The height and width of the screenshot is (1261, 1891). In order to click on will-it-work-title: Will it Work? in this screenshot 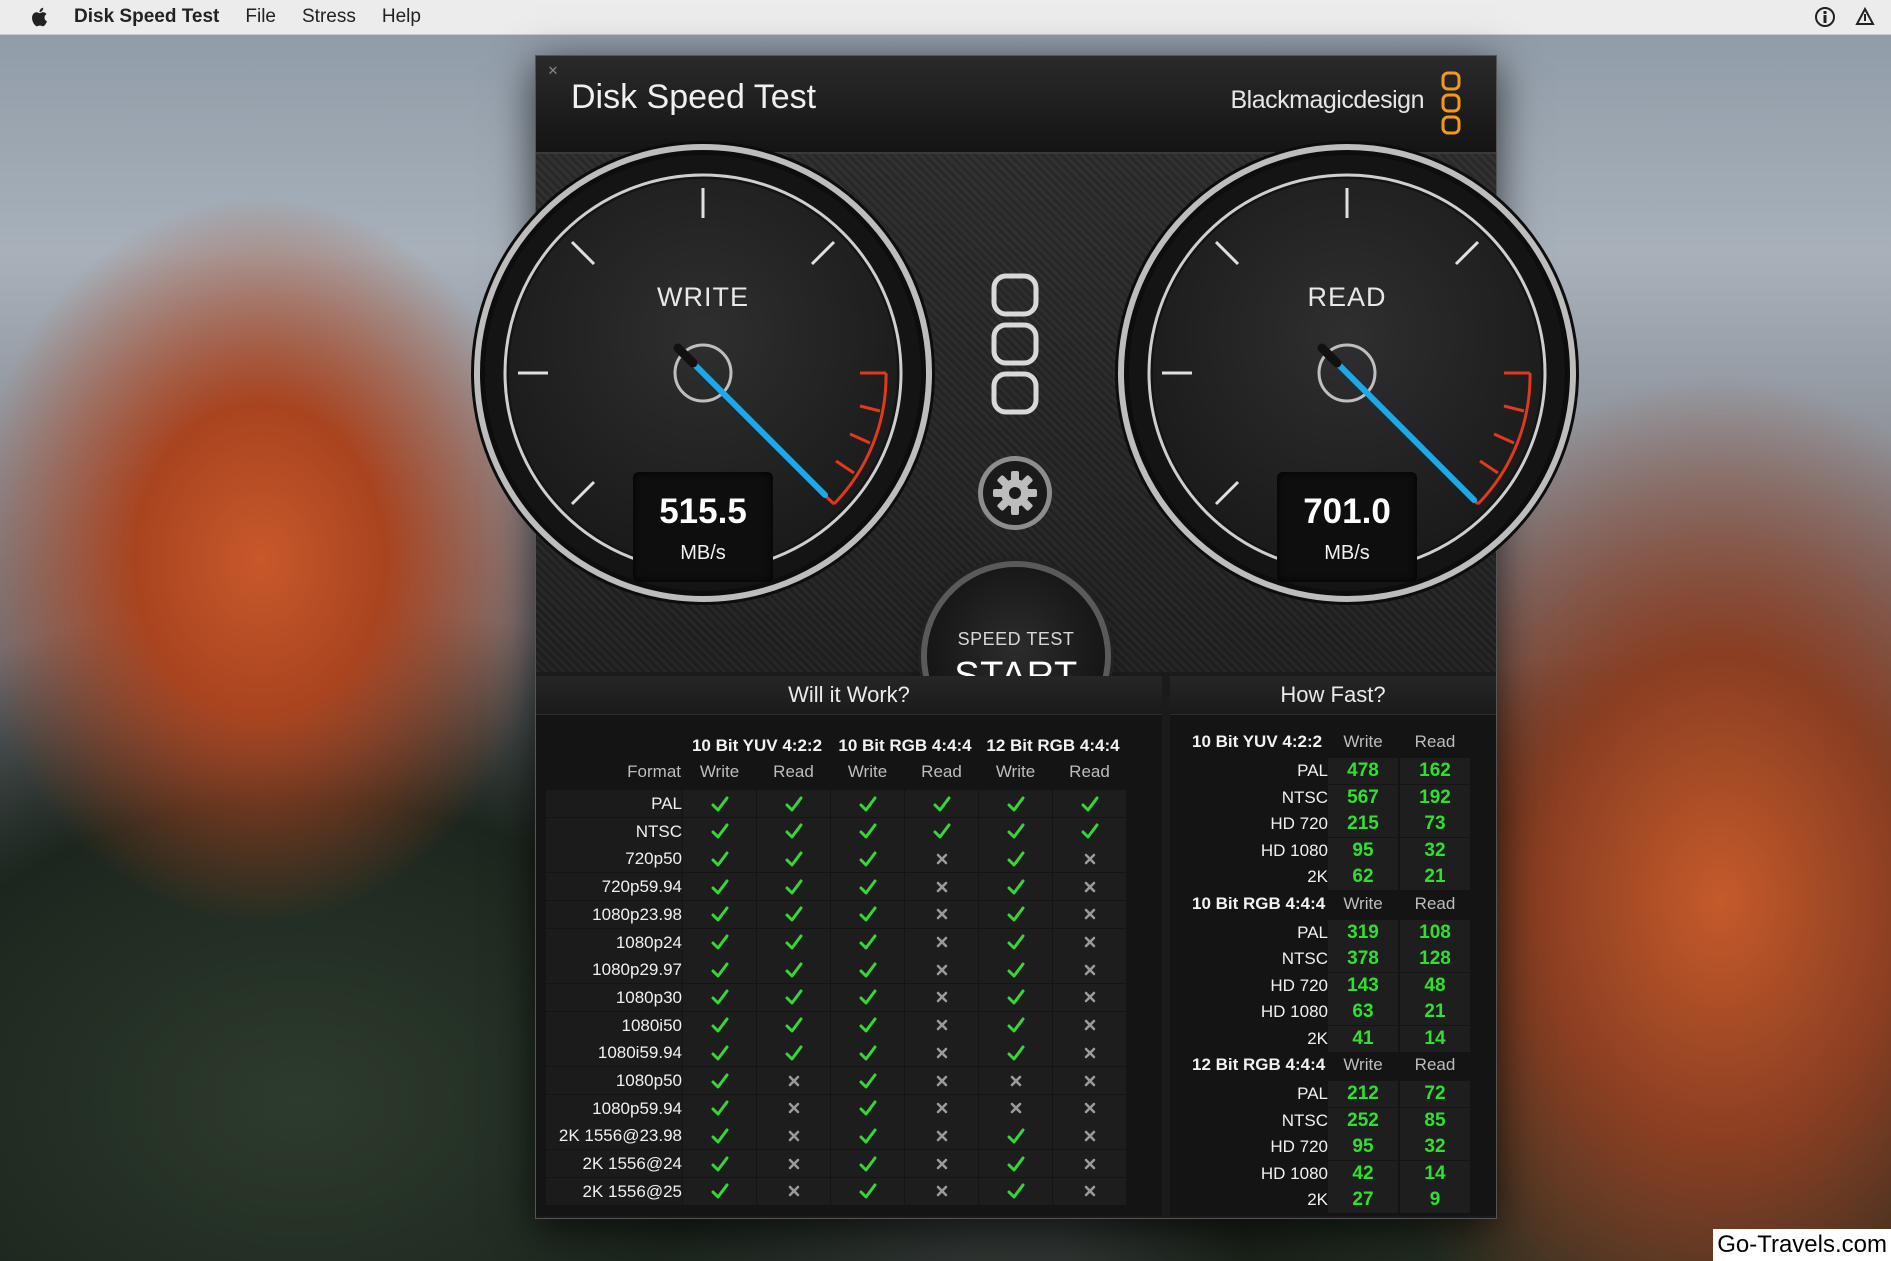, I will do `click(849, 695)`.